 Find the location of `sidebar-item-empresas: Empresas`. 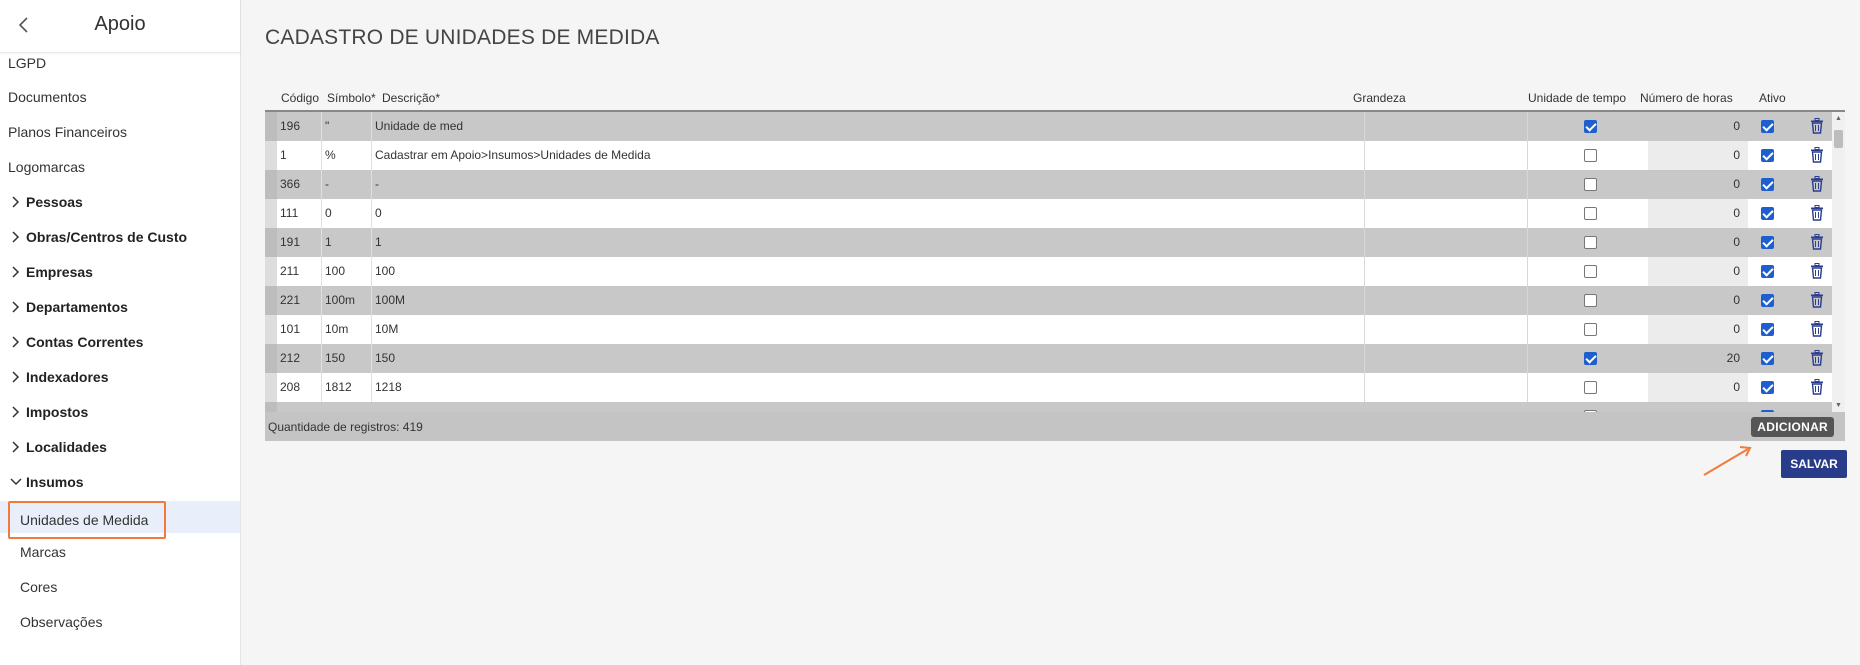

sidebar-item-empresas: Empresas is located at coordinates (120, 272).